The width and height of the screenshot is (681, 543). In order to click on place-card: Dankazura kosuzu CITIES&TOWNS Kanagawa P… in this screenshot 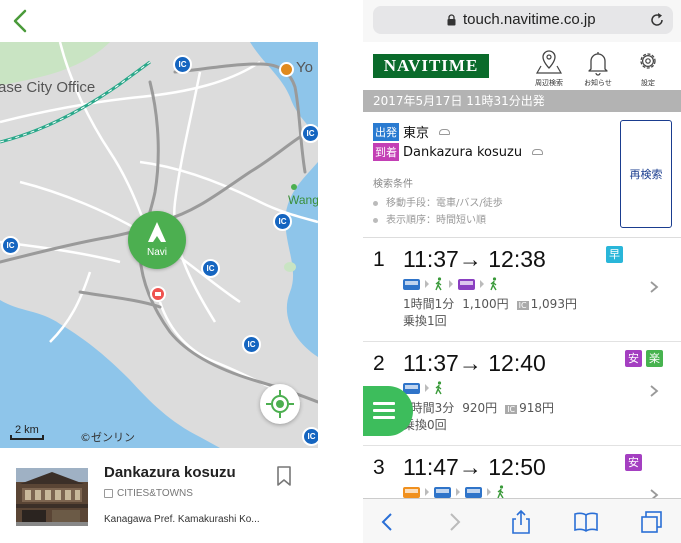, I will do `click(159, 495)`.